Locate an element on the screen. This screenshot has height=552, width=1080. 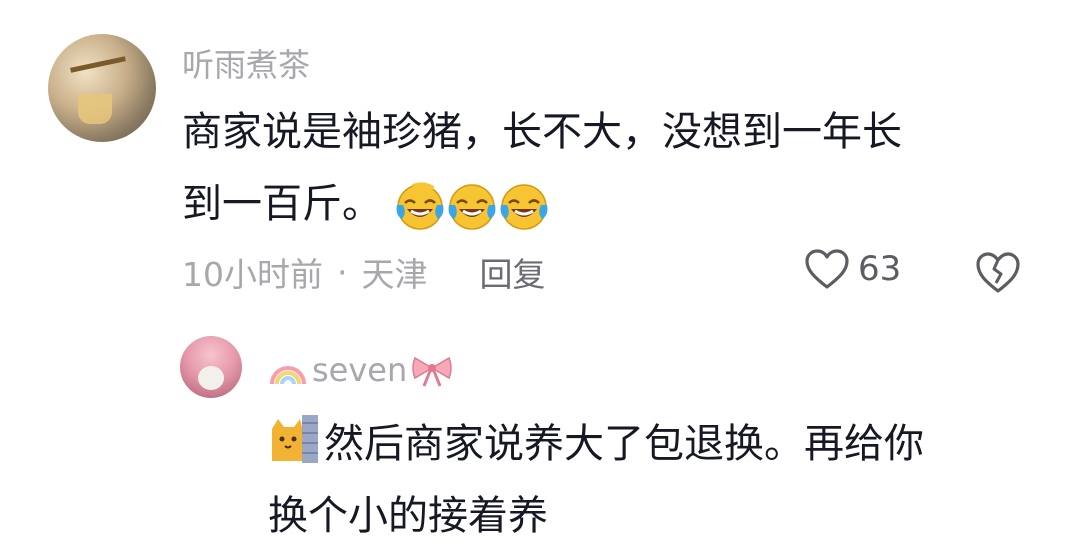
comment-meta: 10小时前 · 天津 回复 is located at coordinates (364, 272).